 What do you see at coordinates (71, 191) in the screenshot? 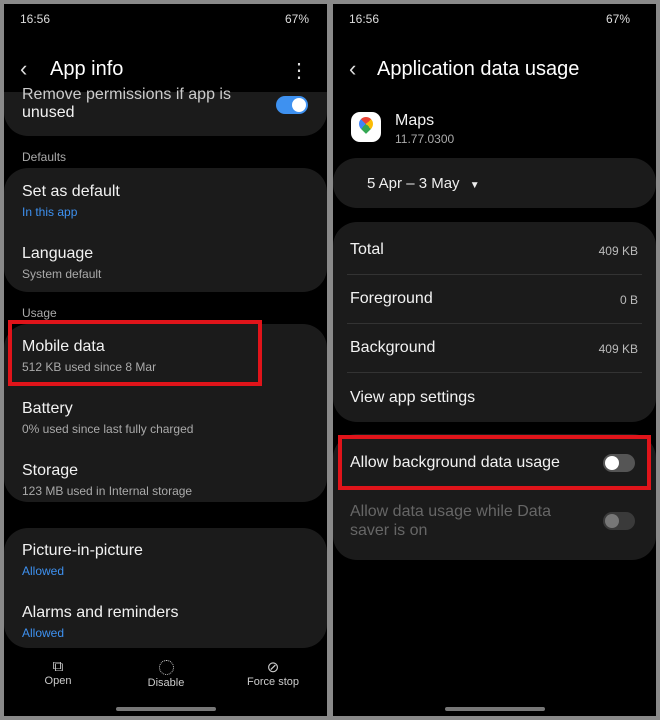
I see `item-label: Set as default` at bounding box center [71, 191].